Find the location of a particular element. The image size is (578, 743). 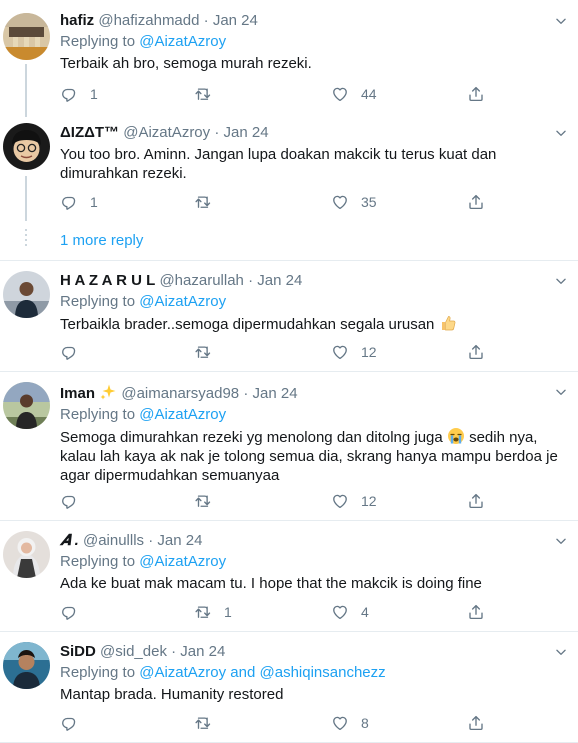

mention-link: @AizatAzroy and @ashiqinsanchezz is located at coordinates (262, 672).